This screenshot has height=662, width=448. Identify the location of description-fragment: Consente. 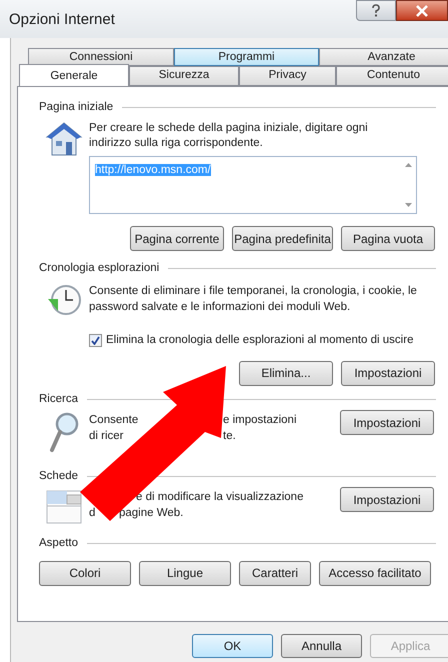
(113, 420).